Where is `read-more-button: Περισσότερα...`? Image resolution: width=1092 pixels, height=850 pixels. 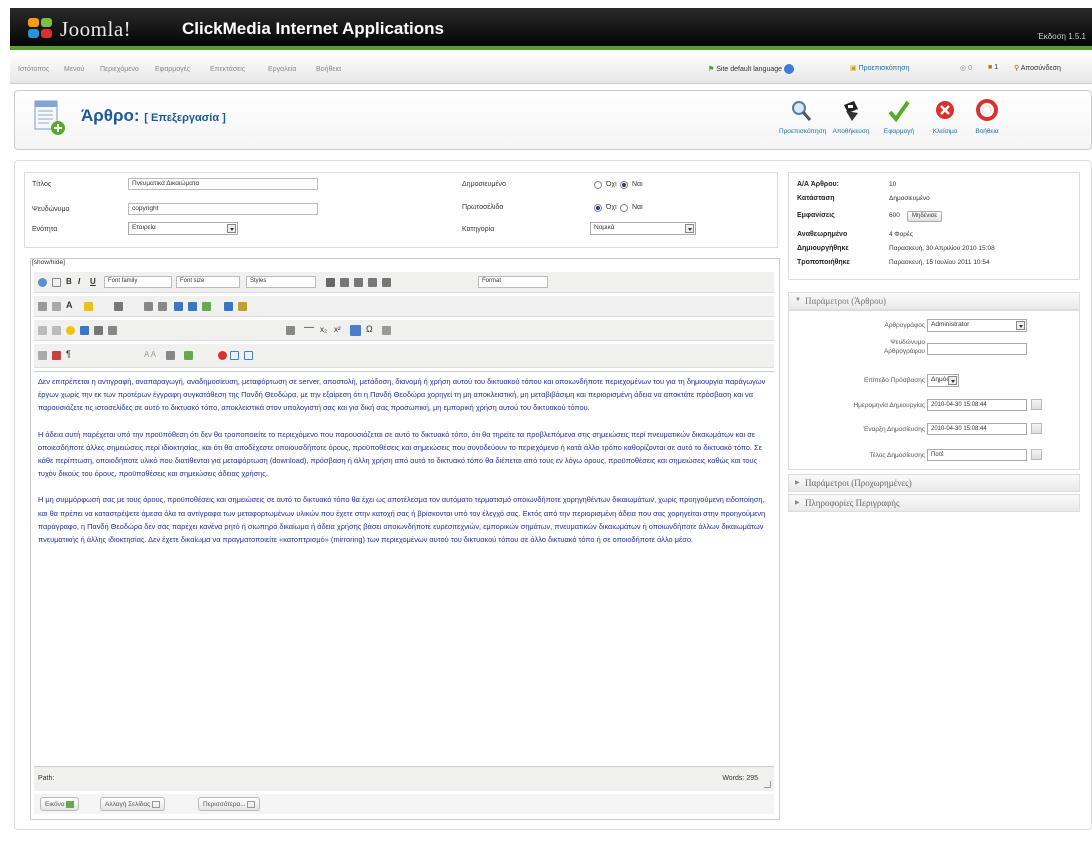
read-more-button: Περισσότερα... is located at coordinates (229, 804).